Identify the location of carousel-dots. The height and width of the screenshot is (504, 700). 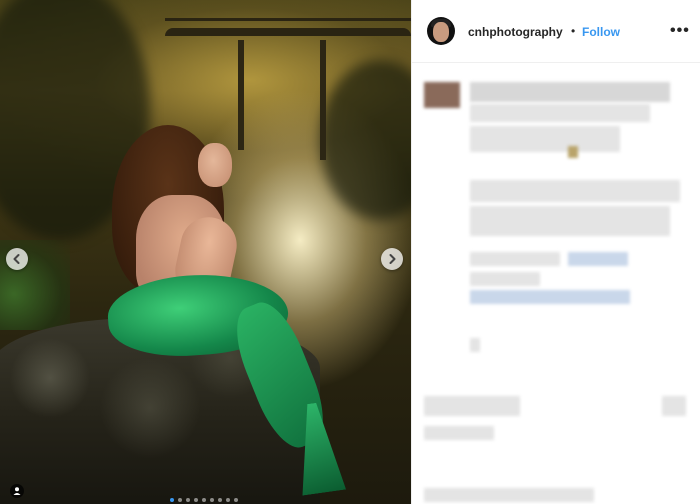
(204, 500).